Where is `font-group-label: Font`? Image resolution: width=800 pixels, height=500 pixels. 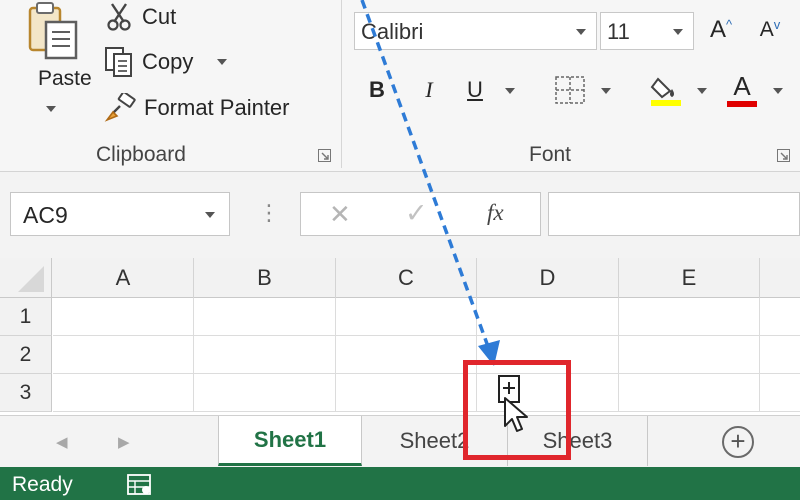
font-group-label: Font is located at coordinates (550, 154).